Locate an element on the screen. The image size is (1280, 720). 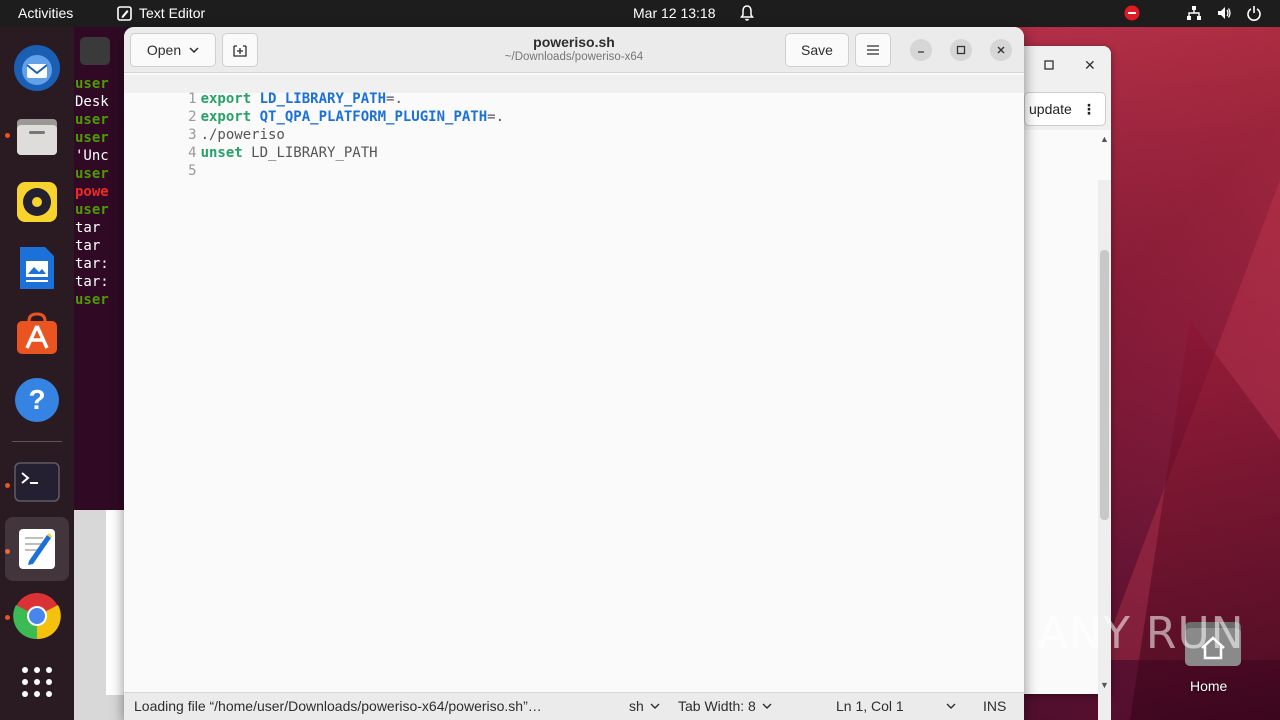
clock: Mar 12 13:18 is located at coordinates (674, 13).